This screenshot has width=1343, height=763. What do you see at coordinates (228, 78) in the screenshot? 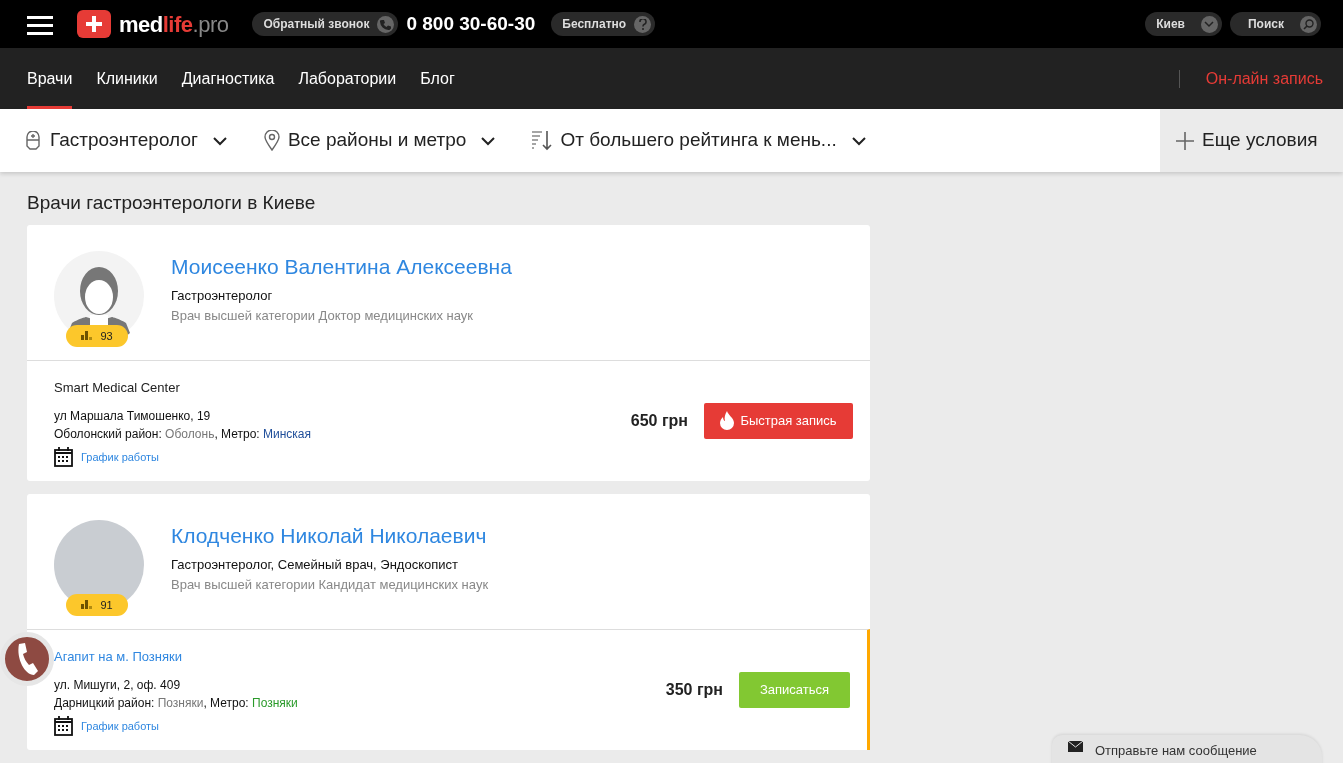
I see `nav-tab: Диагностика` at bounding box center [228, 78].